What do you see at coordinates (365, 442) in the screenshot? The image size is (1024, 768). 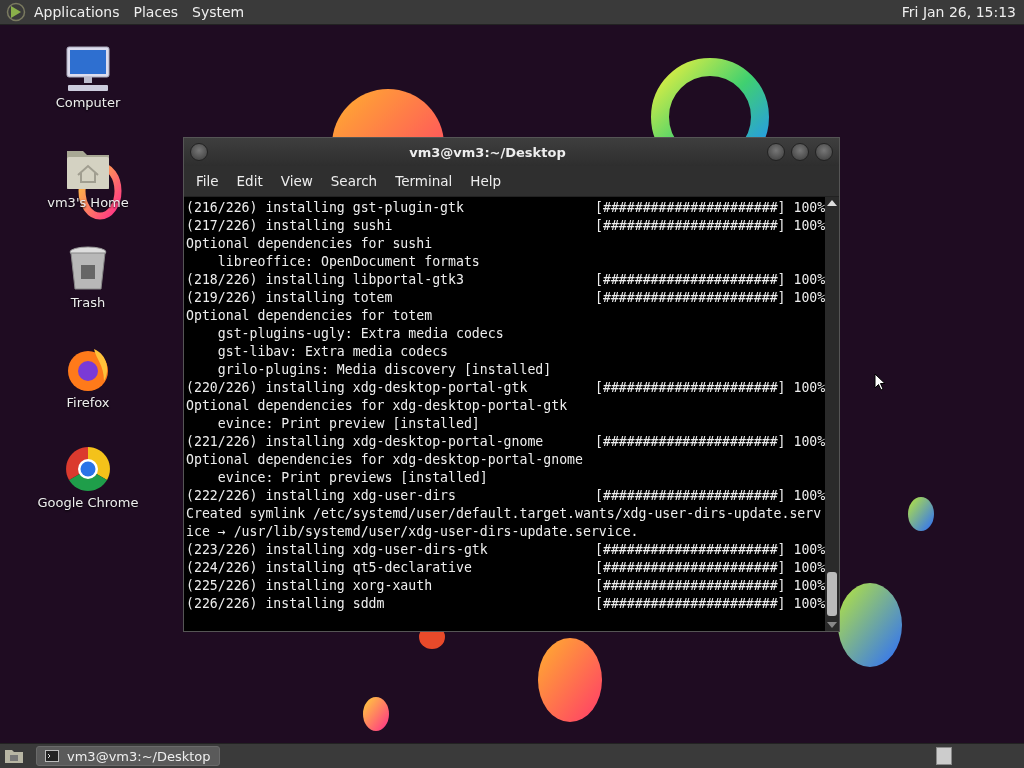 I see `terminal-line: (221/226) installing xdg-desktop-portal-gnome` at bounding box center [365, 442].